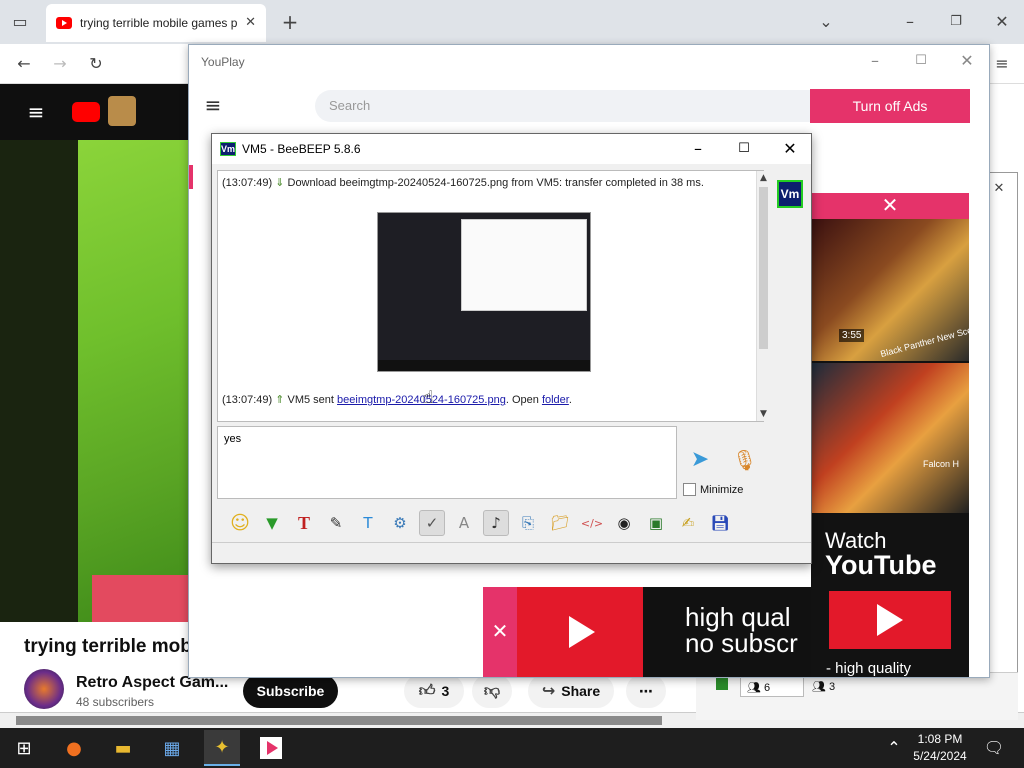  I want to click on avatar, so click(44, 689).